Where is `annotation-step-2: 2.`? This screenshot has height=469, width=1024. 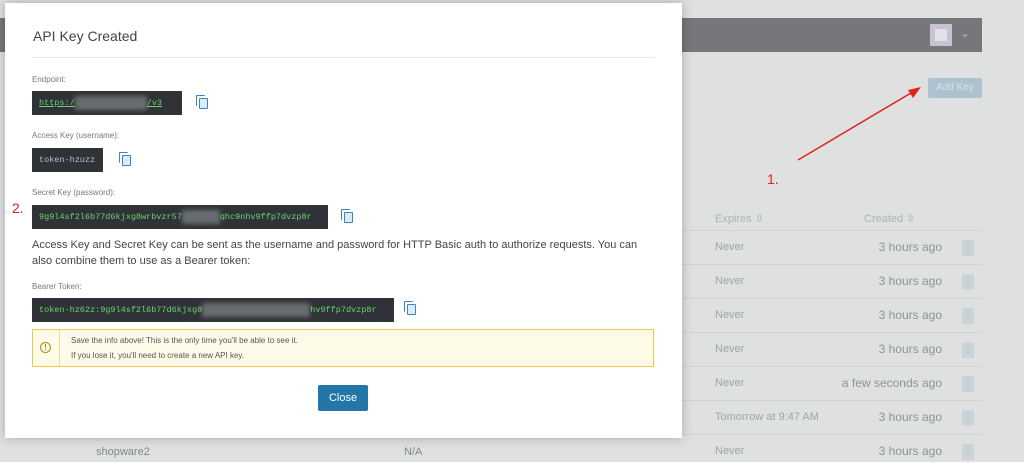
annotation-step-2: 2. is located at coordinates (18, 208).